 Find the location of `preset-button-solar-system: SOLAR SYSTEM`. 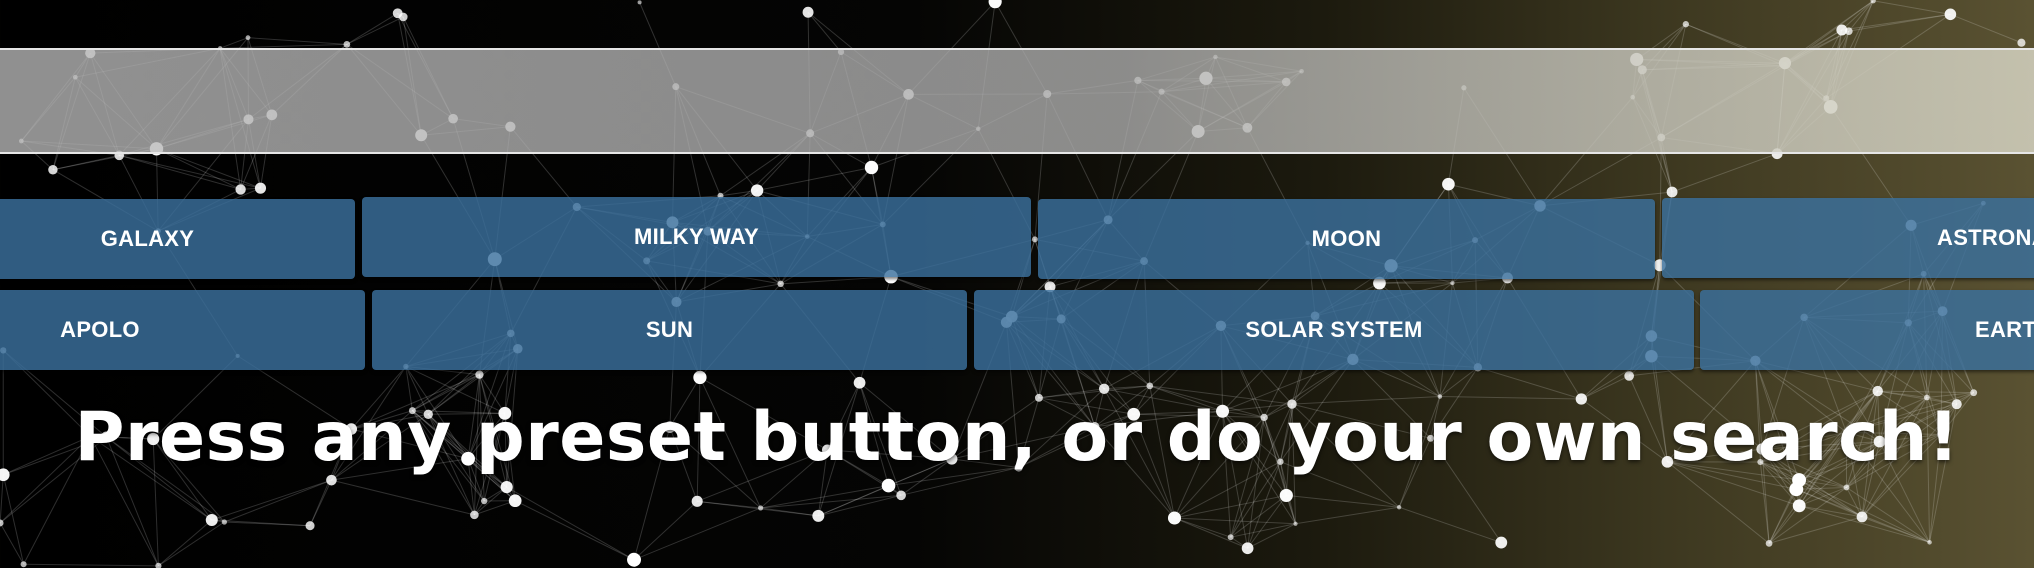

preset-button-solar-system: SOLAR SYSTEM is located at coordinates (1334, 330).